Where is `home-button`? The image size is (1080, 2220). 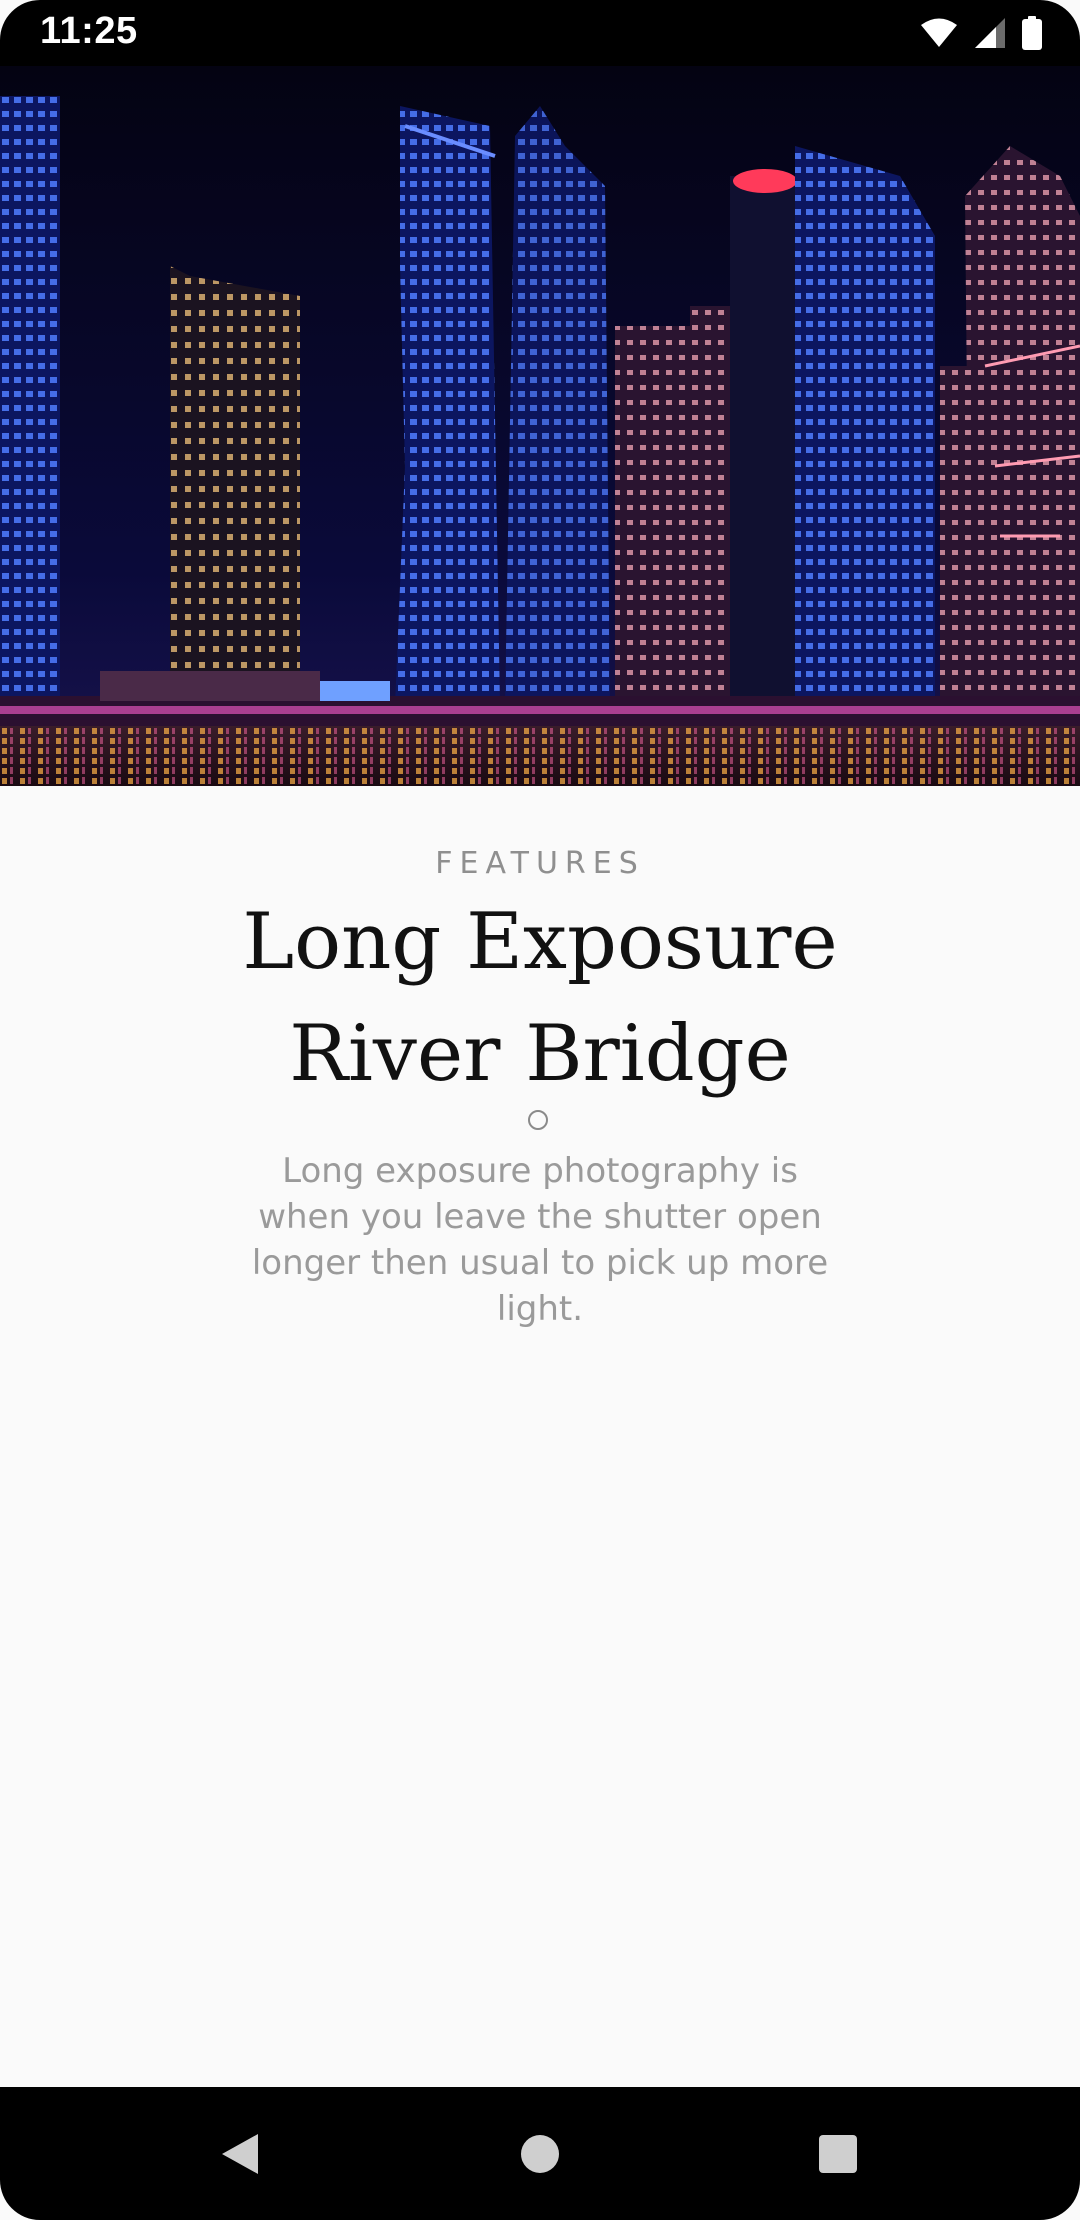 home-button is located at coordinates (540, 2153).